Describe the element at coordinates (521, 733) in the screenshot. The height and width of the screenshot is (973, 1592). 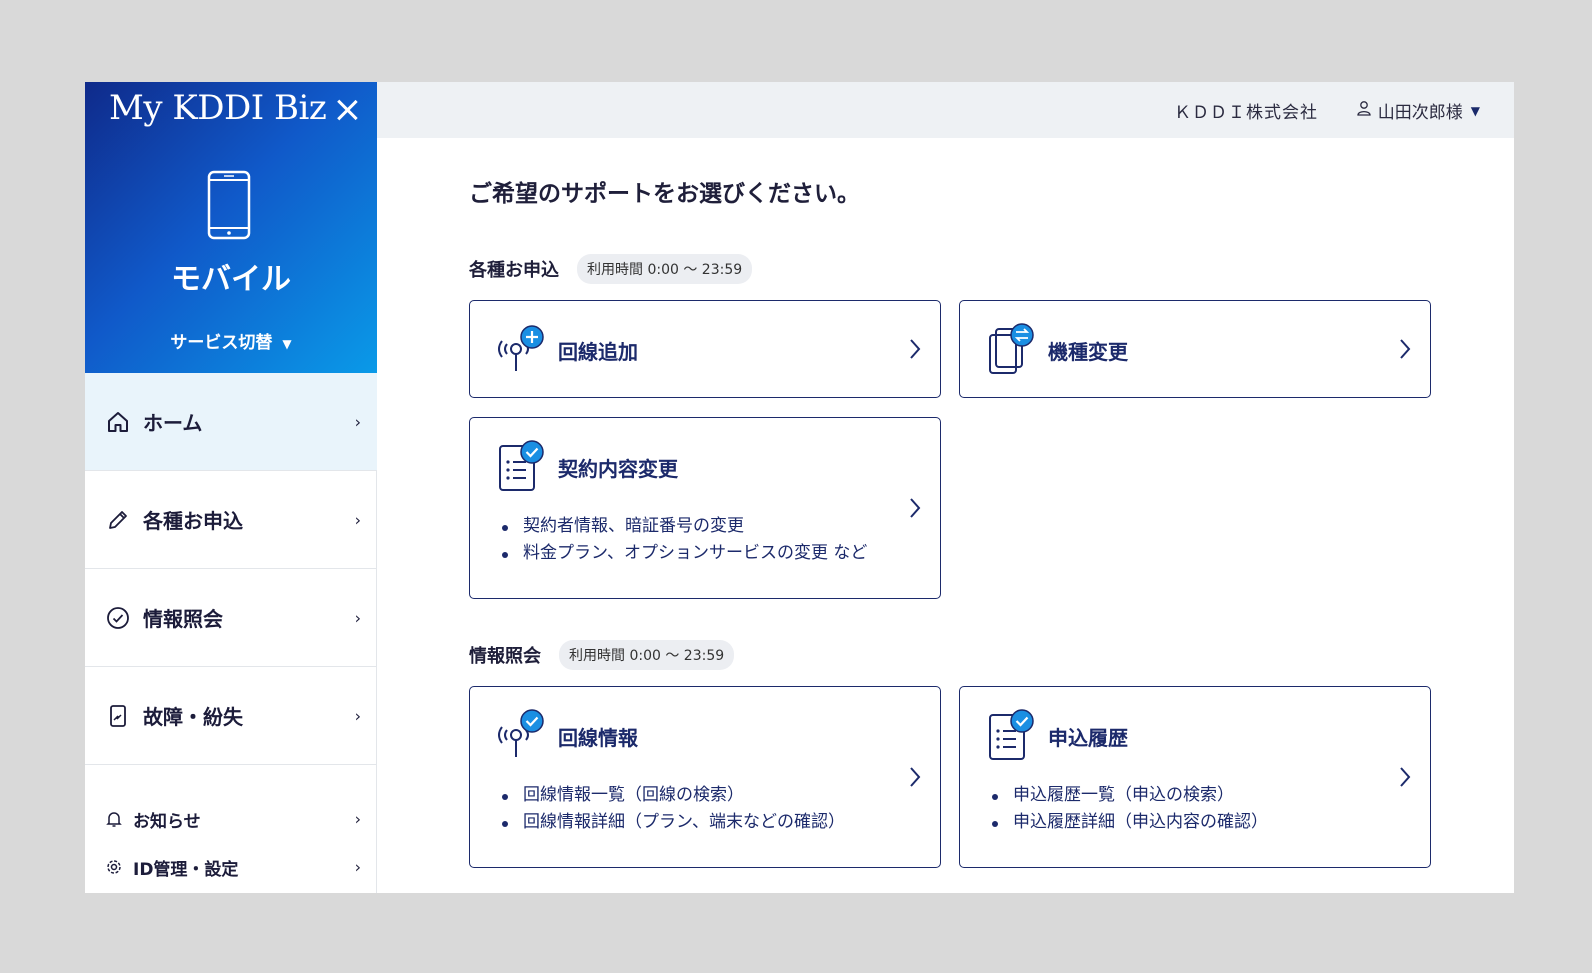
I see `antenna-check-icon` at that location.